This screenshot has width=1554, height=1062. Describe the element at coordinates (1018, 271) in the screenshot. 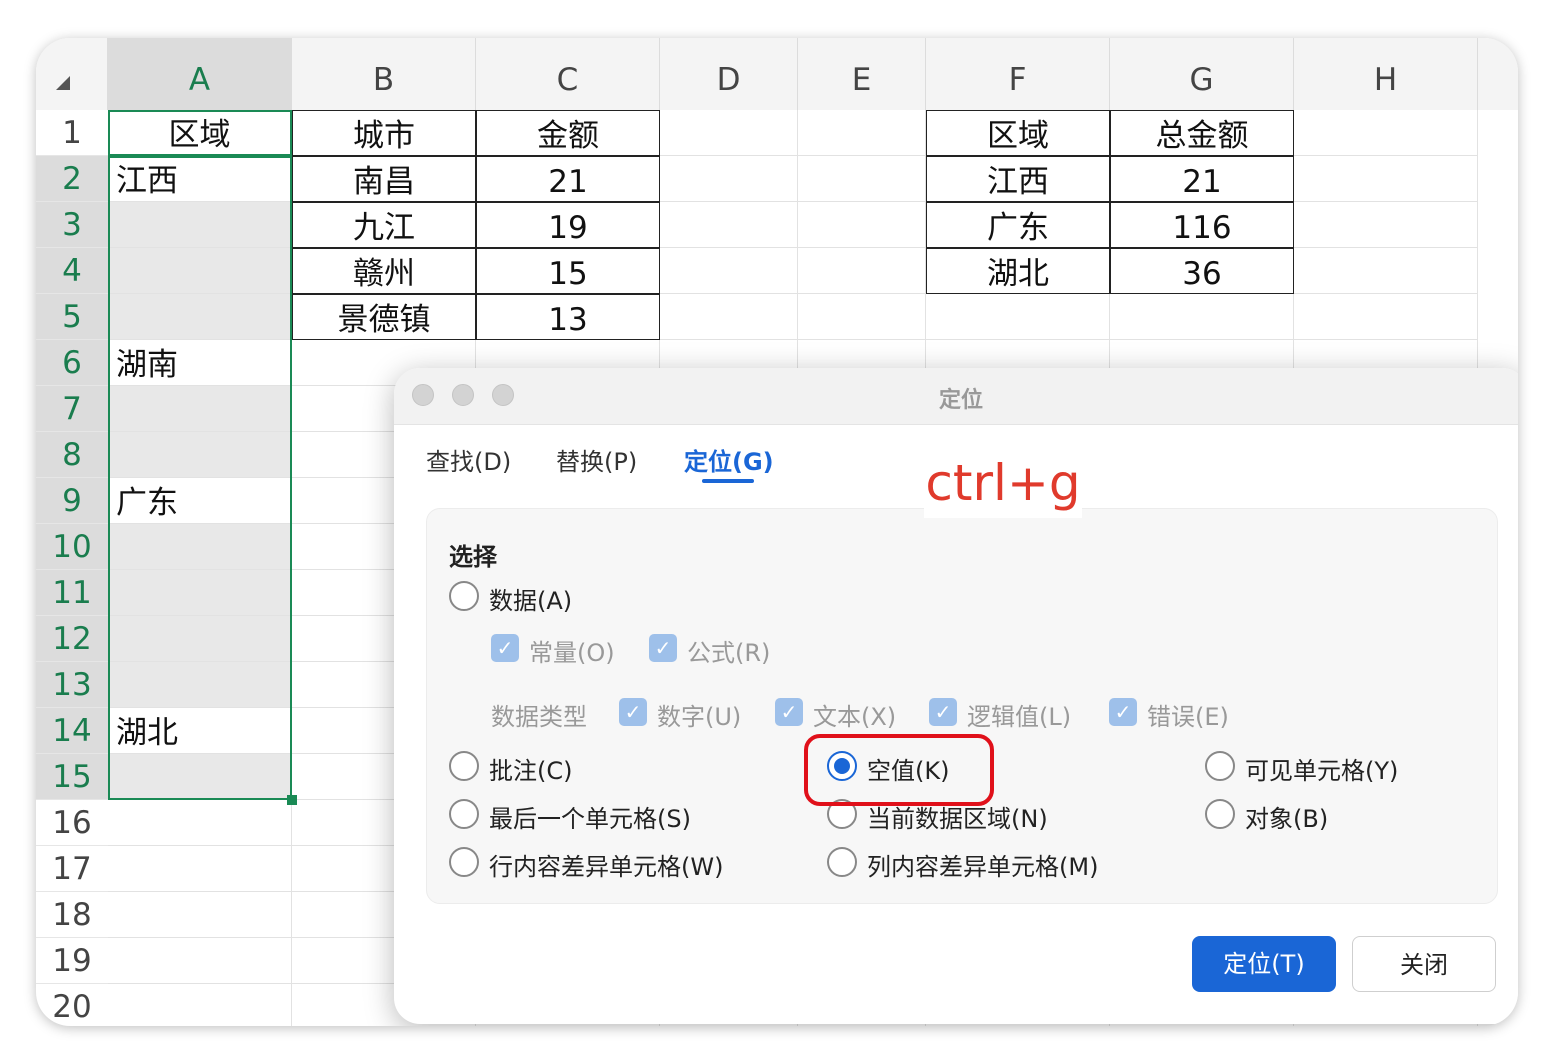

I see `summary-cell: 湖北` at that location.